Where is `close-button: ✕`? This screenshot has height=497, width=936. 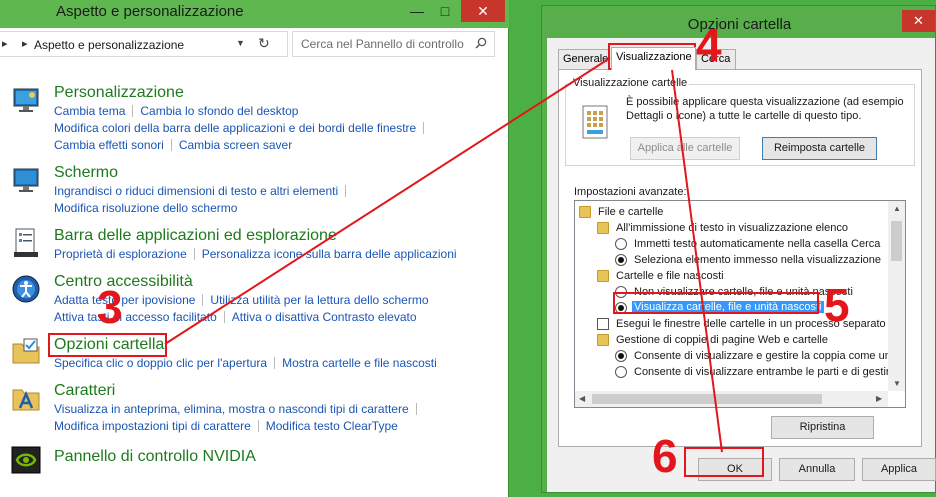
close-button: ✕ is located at coordinates (483, 11).